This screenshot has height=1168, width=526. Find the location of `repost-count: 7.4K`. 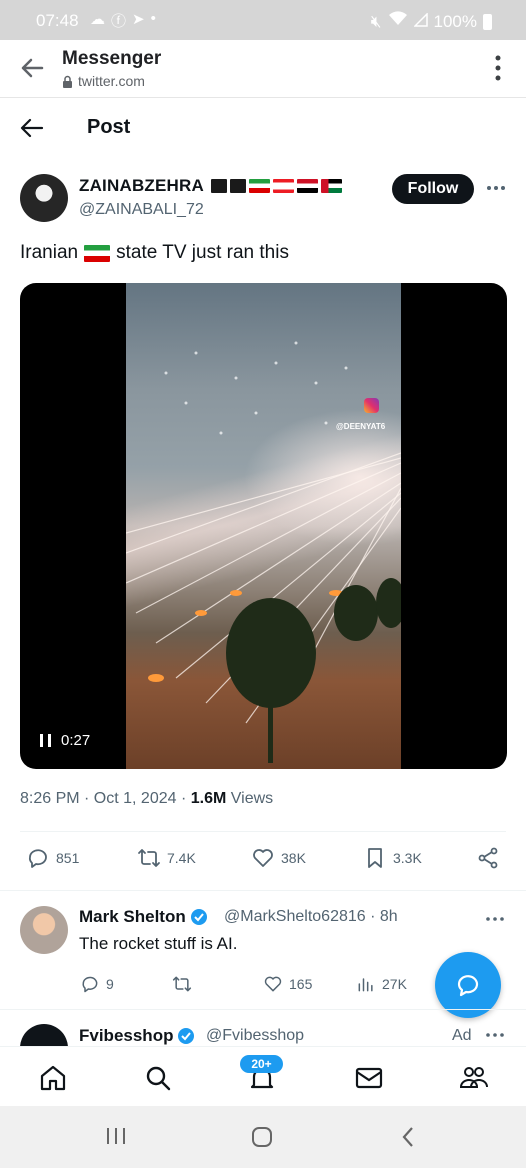

repost-count: 7.4K is located at coordinates (181, 858).